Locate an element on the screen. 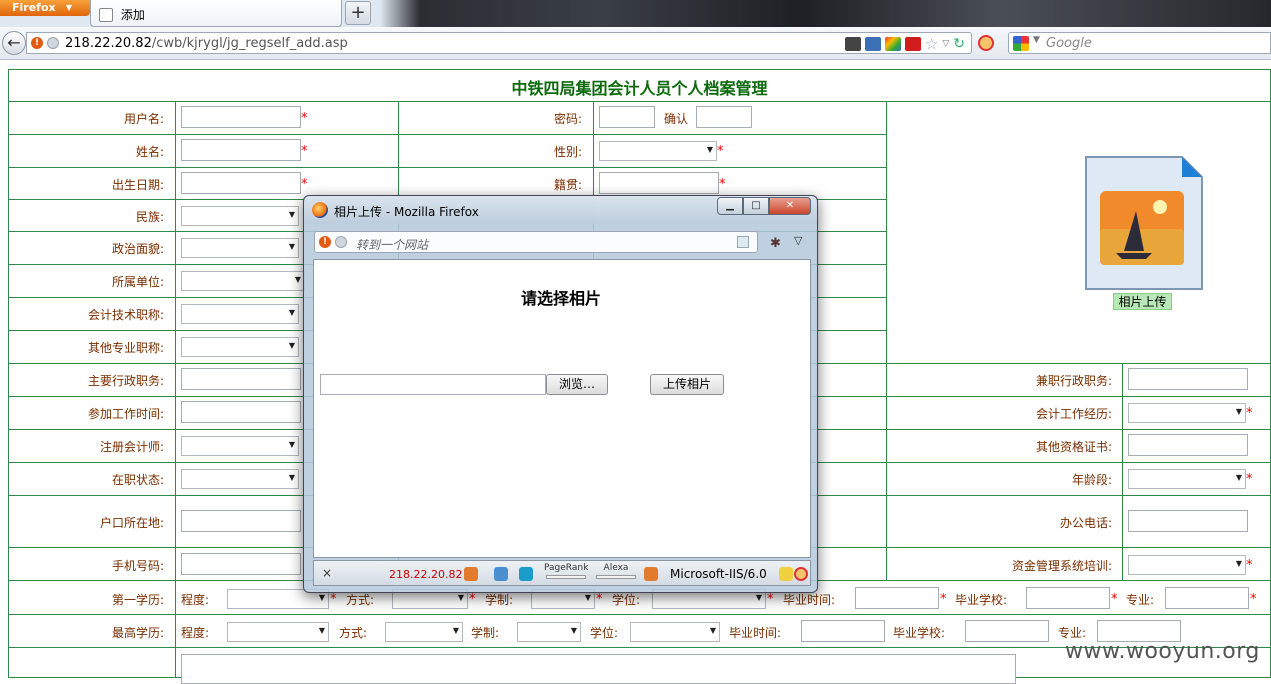 Image resolution: width=1271 pixels, height=684 pixels. iis-icon is located at coordinates (852, 44).